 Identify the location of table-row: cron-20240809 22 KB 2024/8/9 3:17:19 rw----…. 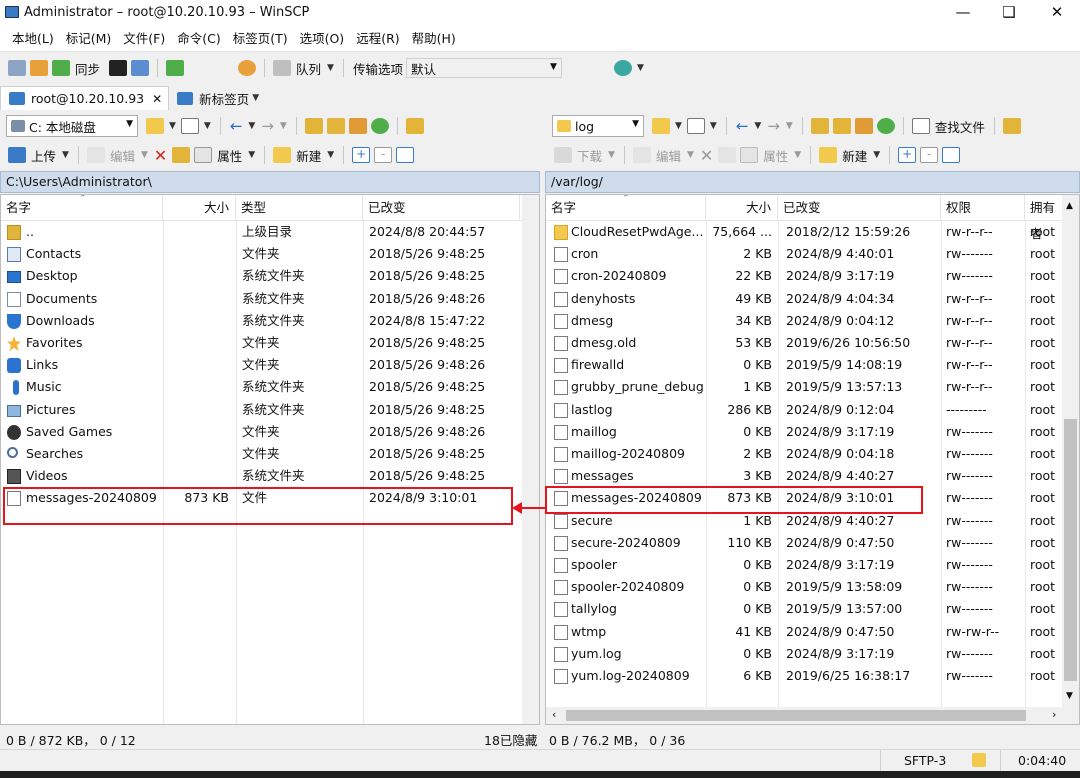
(812, 276).